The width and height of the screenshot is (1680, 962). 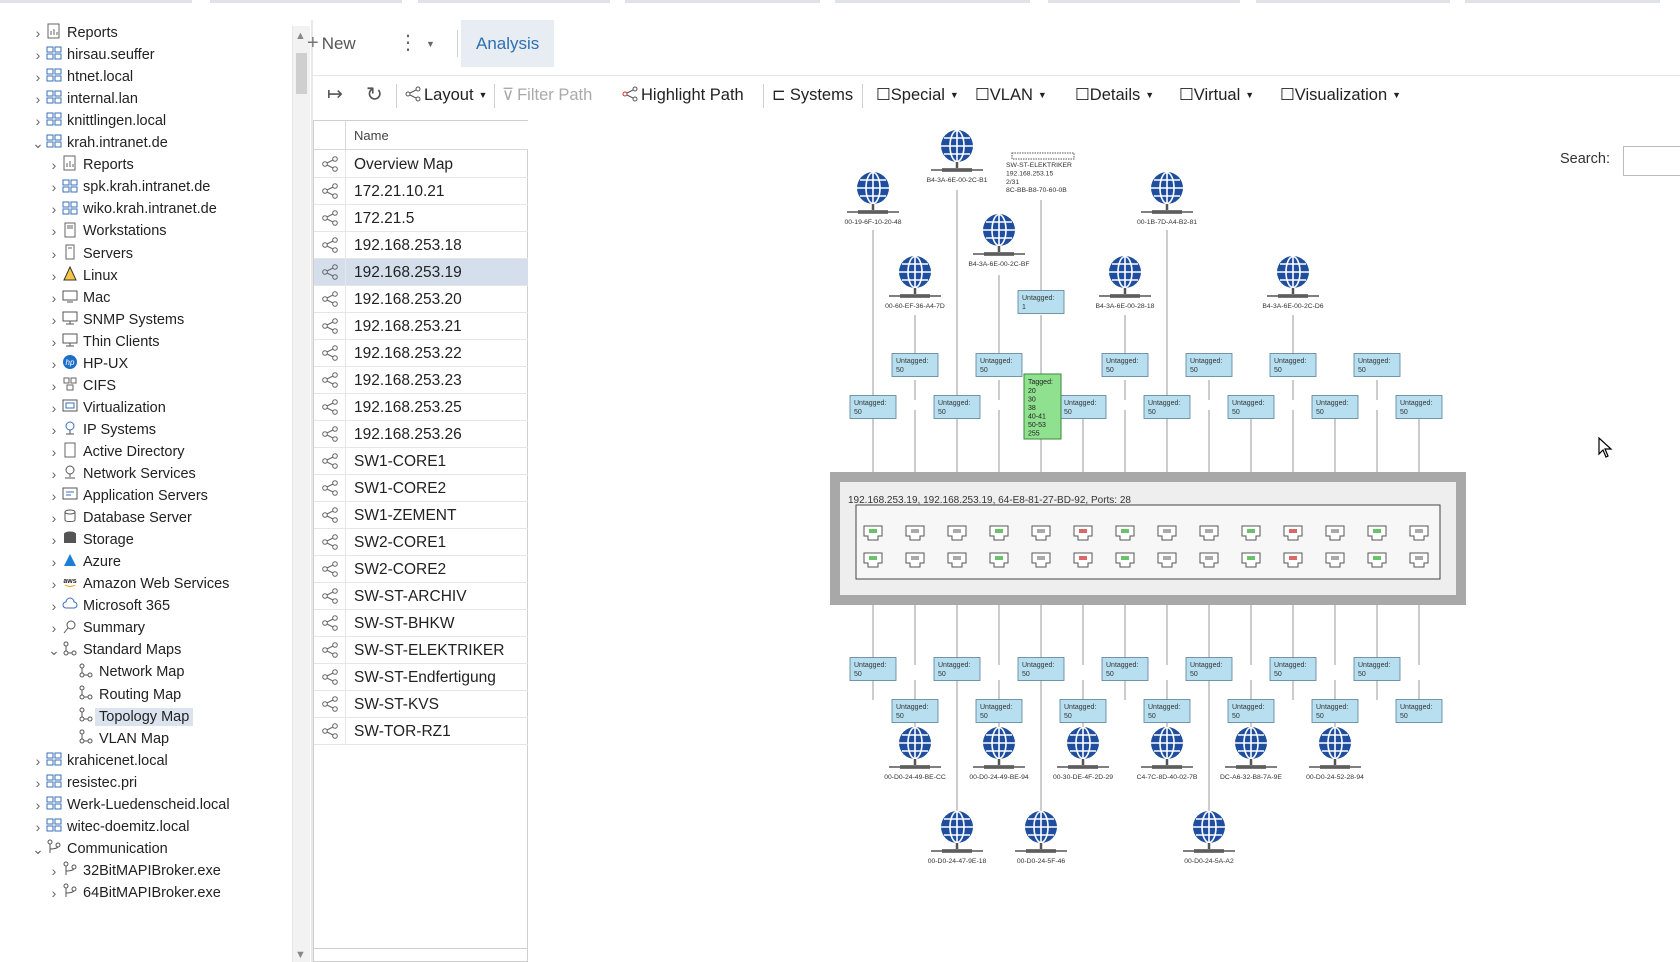 I want to click on tree-item: › Active Directory, so click(x=115, y=453).